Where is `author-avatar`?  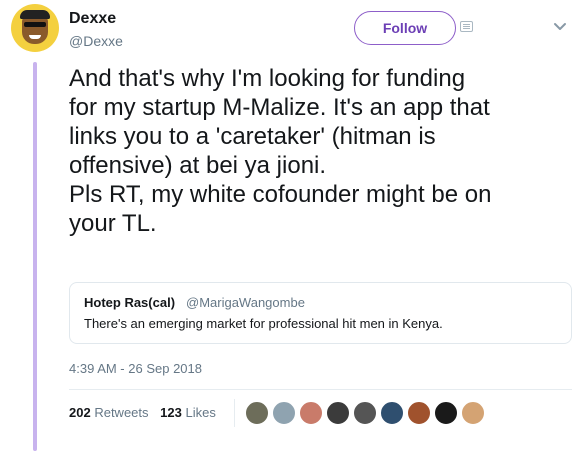
author-avatar is located at coordinates (35, 28).